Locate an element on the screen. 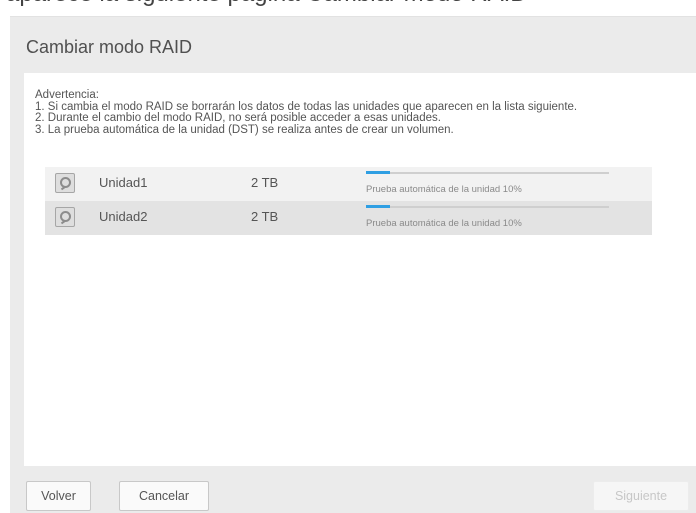  cancel-button: Cancelar is located at coordinates (164, 496).